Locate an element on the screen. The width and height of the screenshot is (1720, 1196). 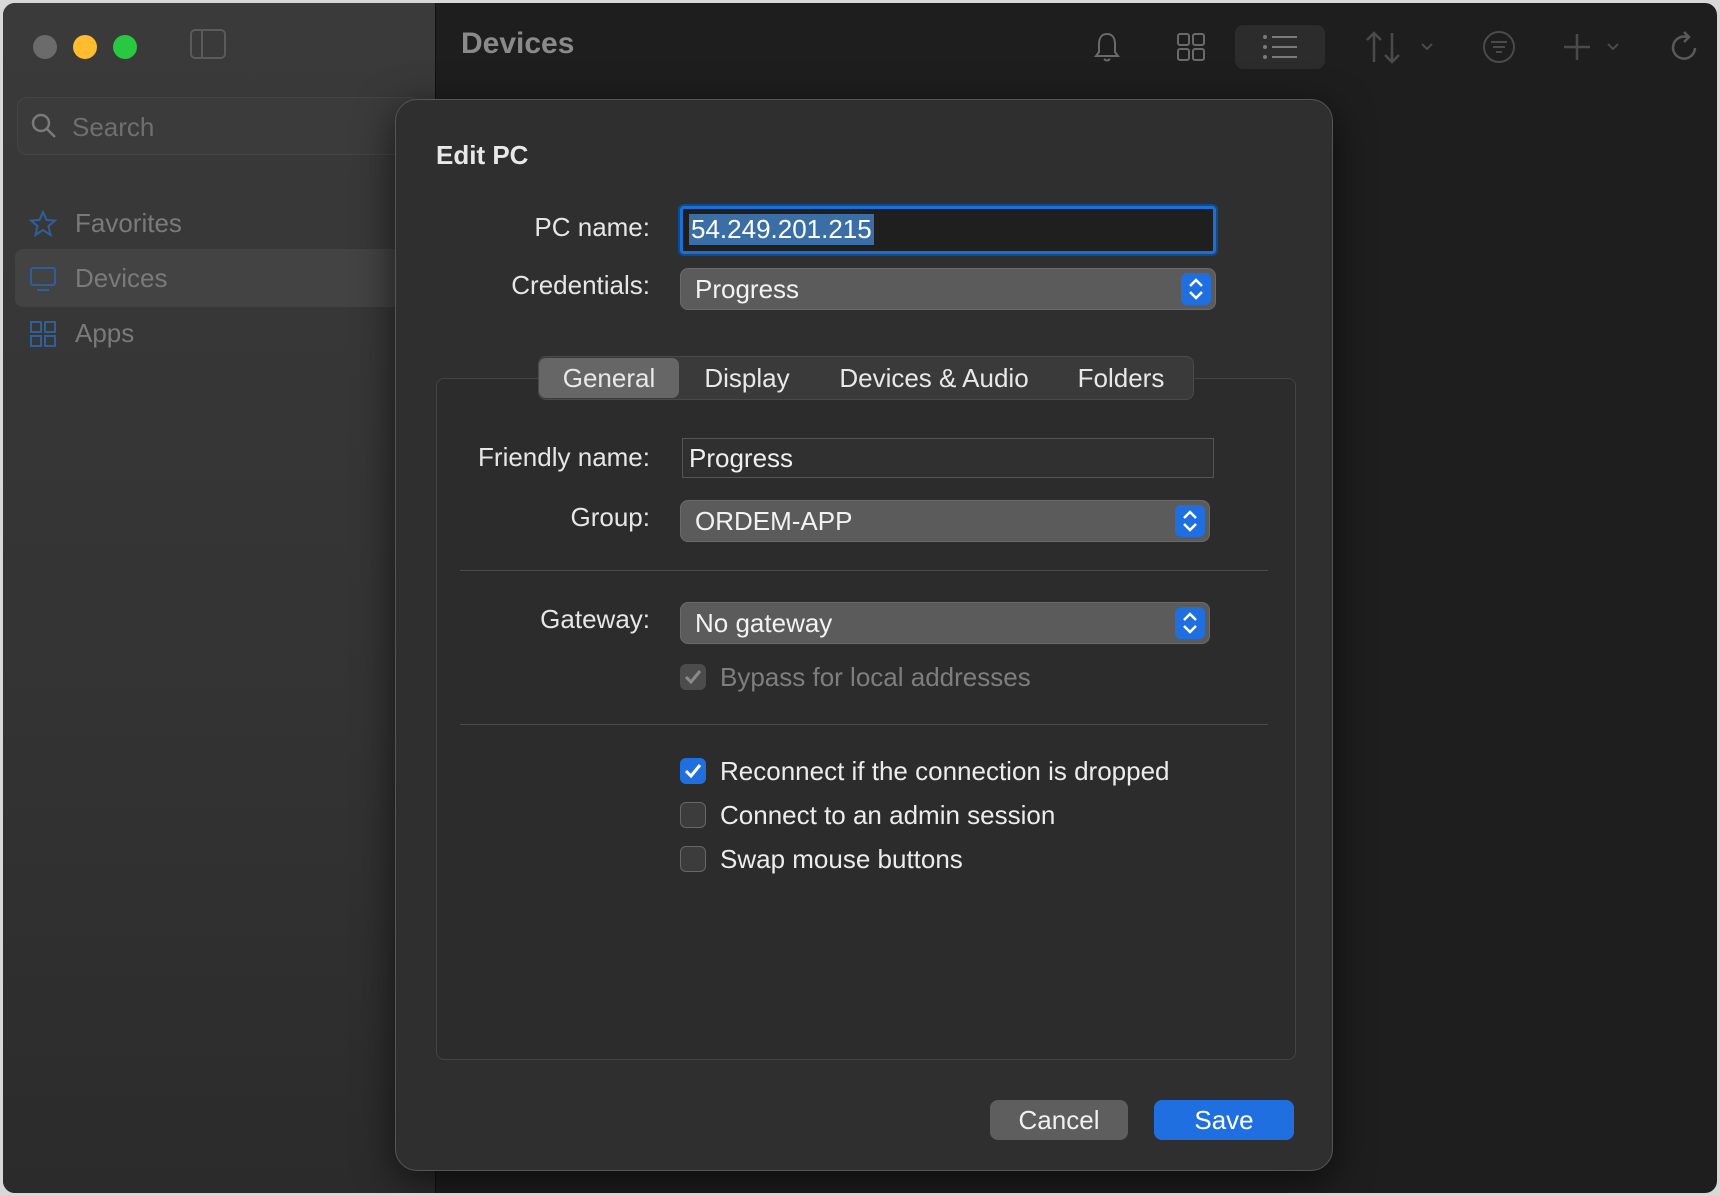
grid-view-icon is located at coordinates (1191, 47).